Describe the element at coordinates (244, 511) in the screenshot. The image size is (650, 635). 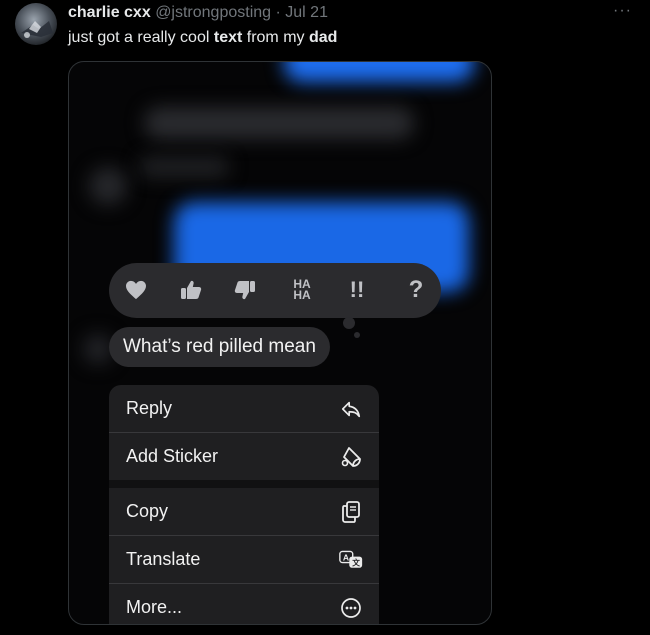
I see `menu-item-copy: Copy` at that location.